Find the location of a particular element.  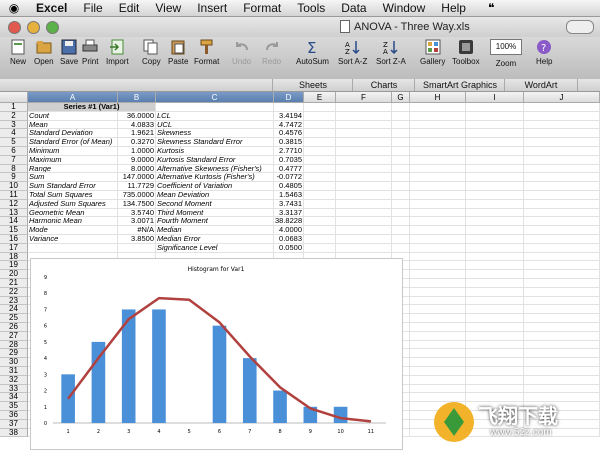

import-button: Import is located at coordinates (117, 52).